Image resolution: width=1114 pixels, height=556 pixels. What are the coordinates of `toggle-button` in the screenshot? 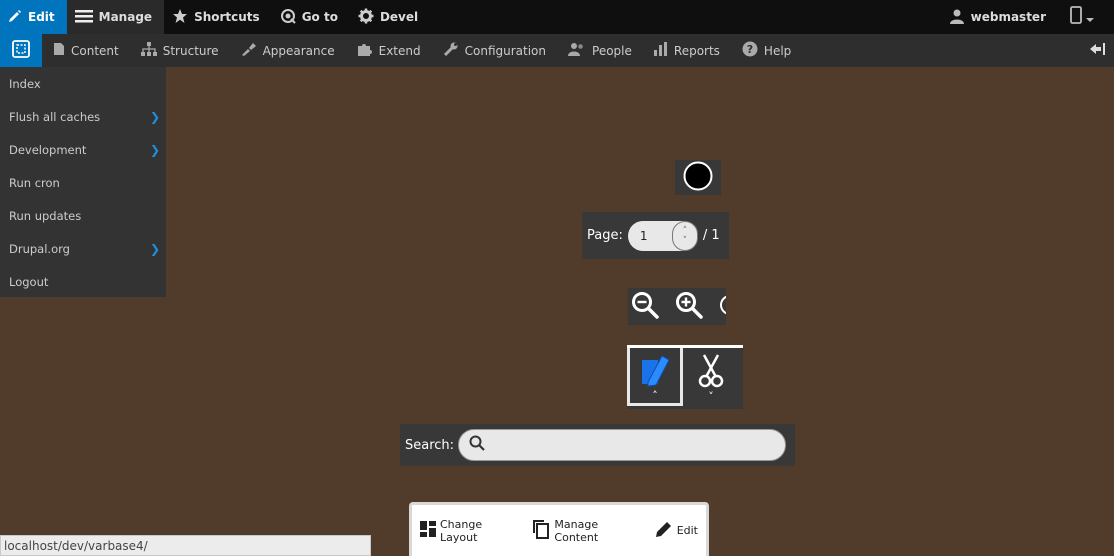 It's located at (698, 177).